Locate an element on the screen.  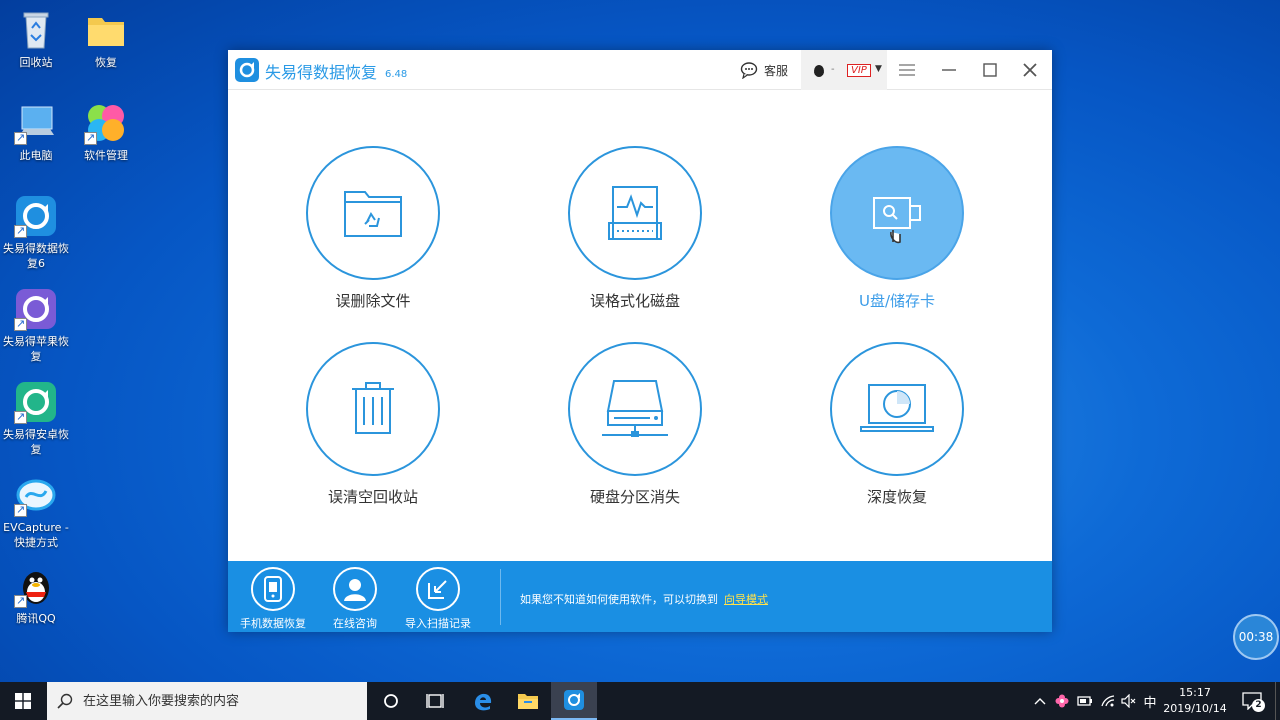
dropdown-caret-icon: ▼ is located at coordinates (878, 69).